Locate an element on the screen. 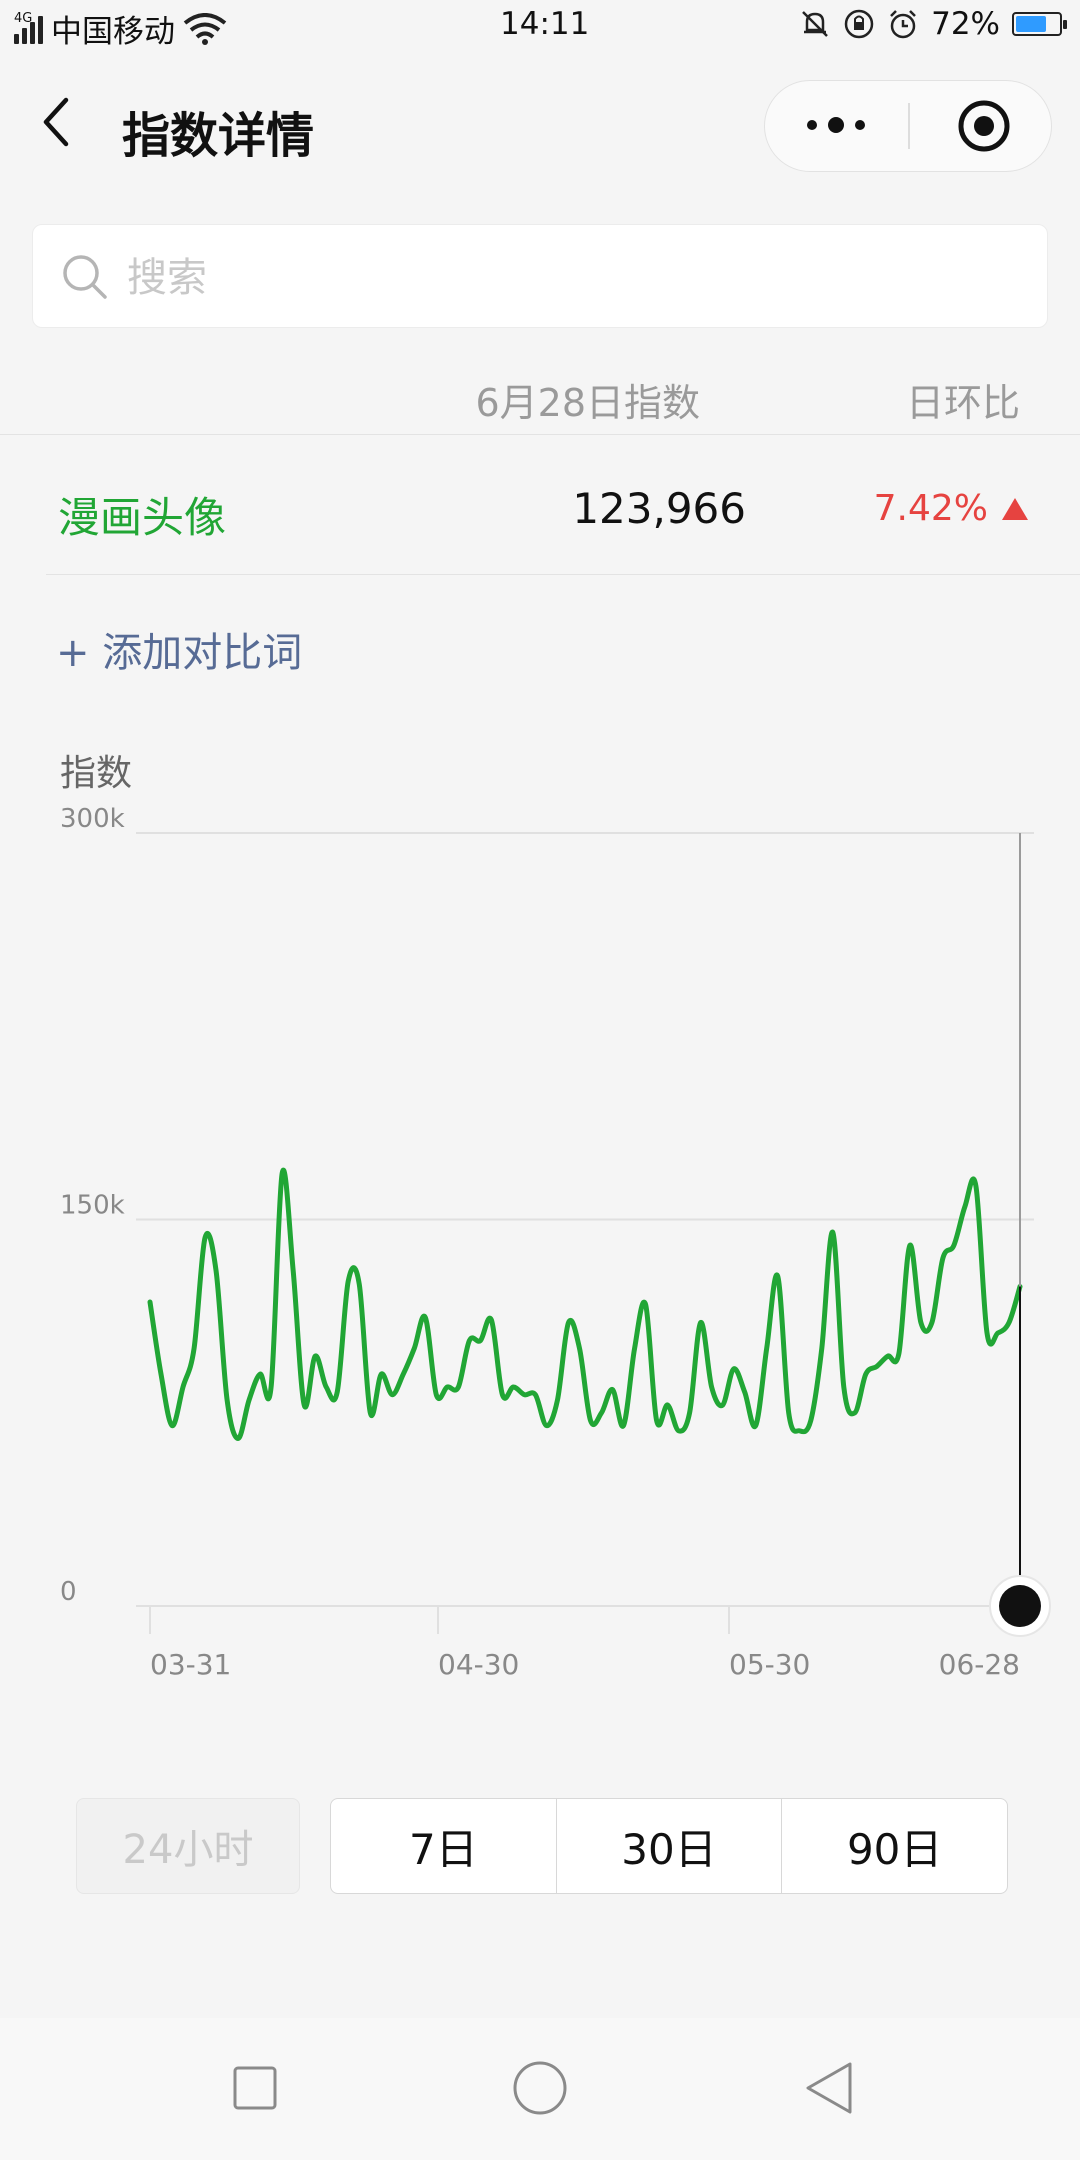 Image resolution: width=1080 pixels, height=2160 pixels. search-bar is located at coordinates (540, 276).